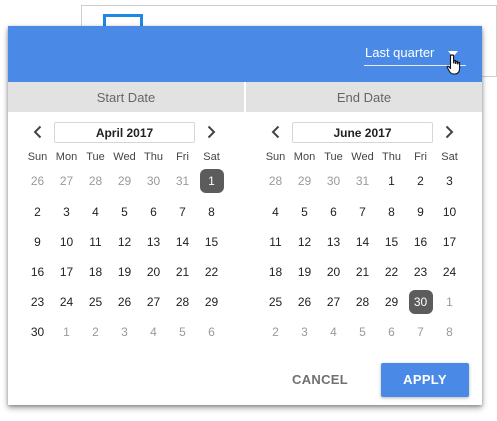 This screenshot has width=497, height=421. Describe the element at coordinates (425, 380) in the screenshot. I see `apply-button: APPLY` at that location.